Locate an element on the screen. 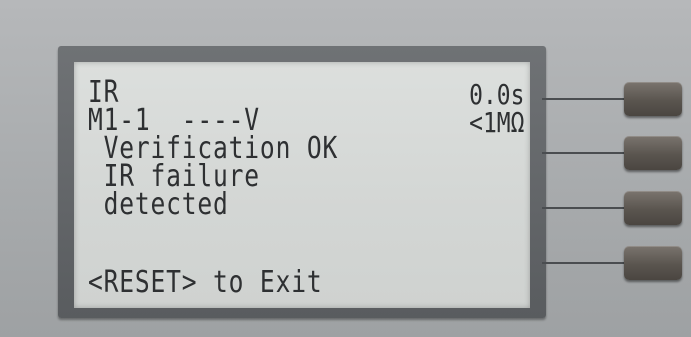 This screenshot has width=691, height=337. softkey-2-button is located at coordinates (653, 153).